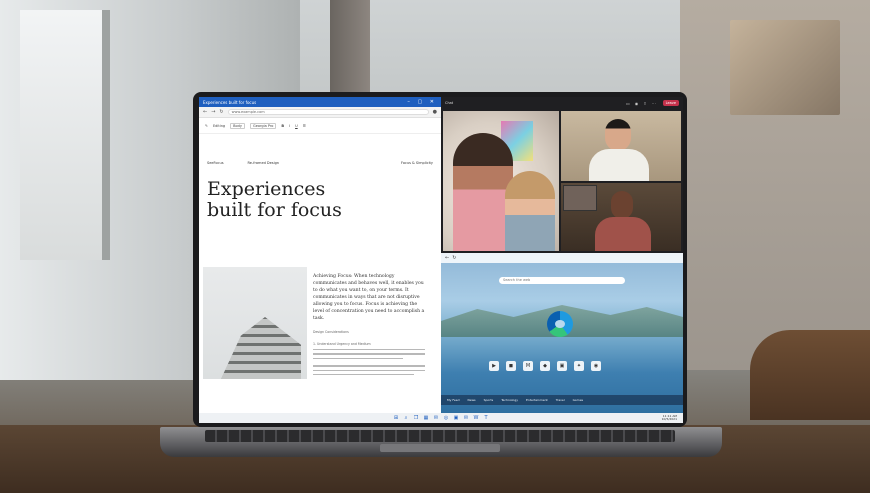  I want to click on chat-icon: ✉, so click(436, 418).